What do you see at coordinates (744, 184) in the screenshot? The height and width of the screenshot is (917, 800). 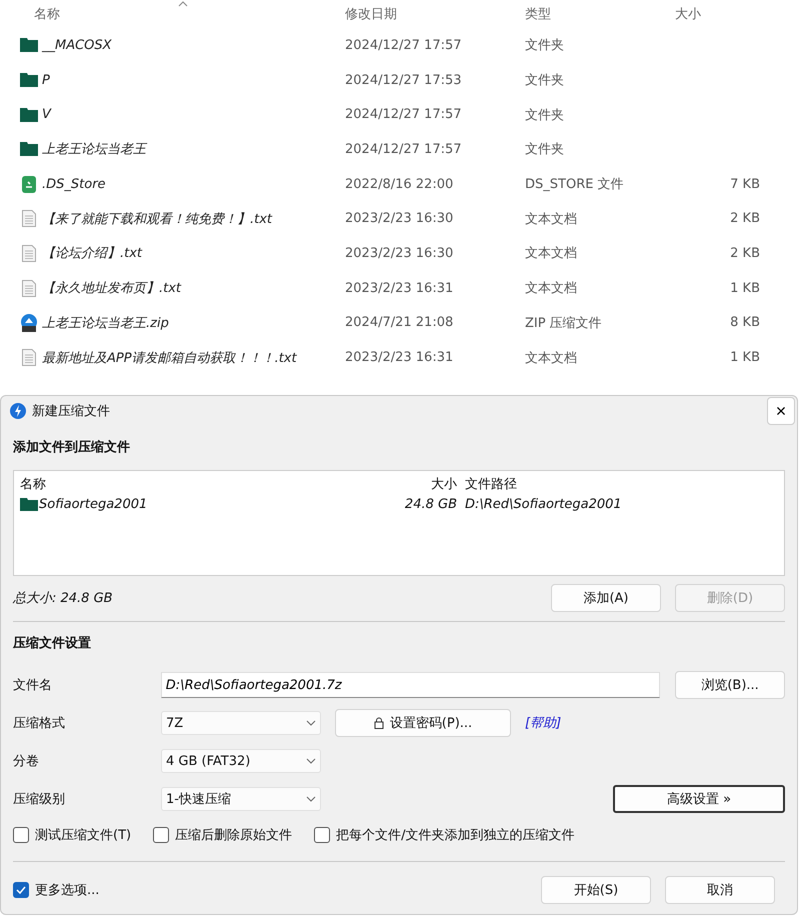 I see `file-size: 7 KB` at bounding box center [744, 184].